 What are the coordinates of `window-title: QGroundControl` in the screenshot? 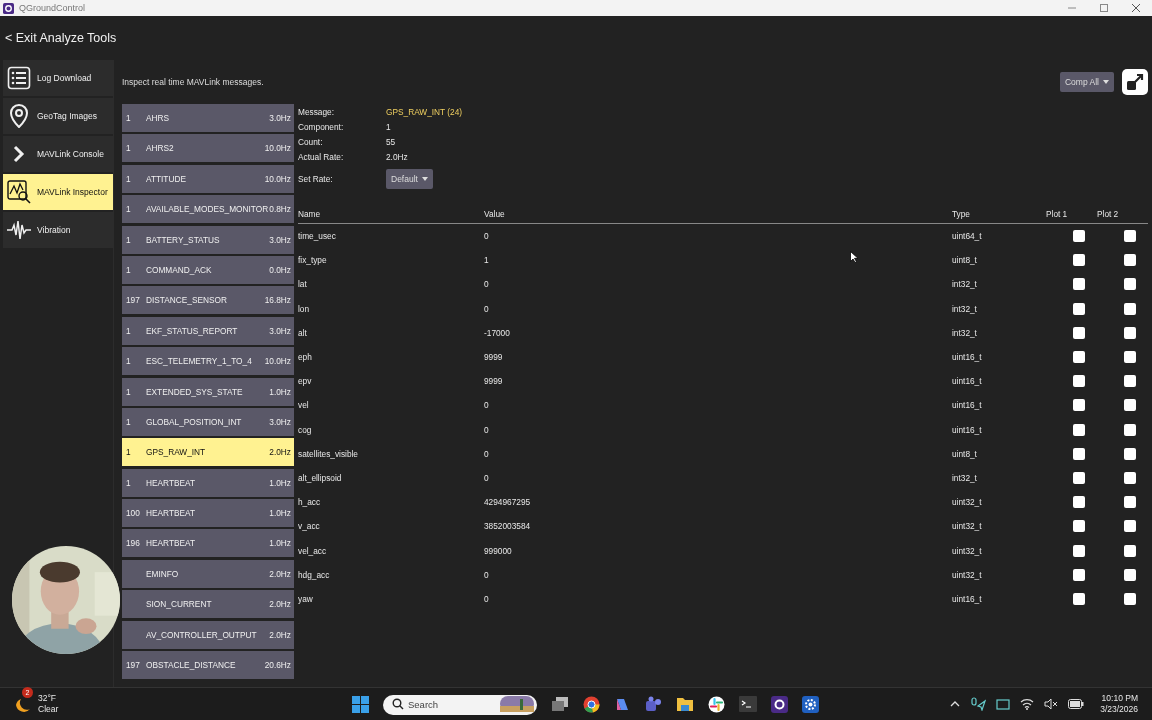 It's located at (52, 8).